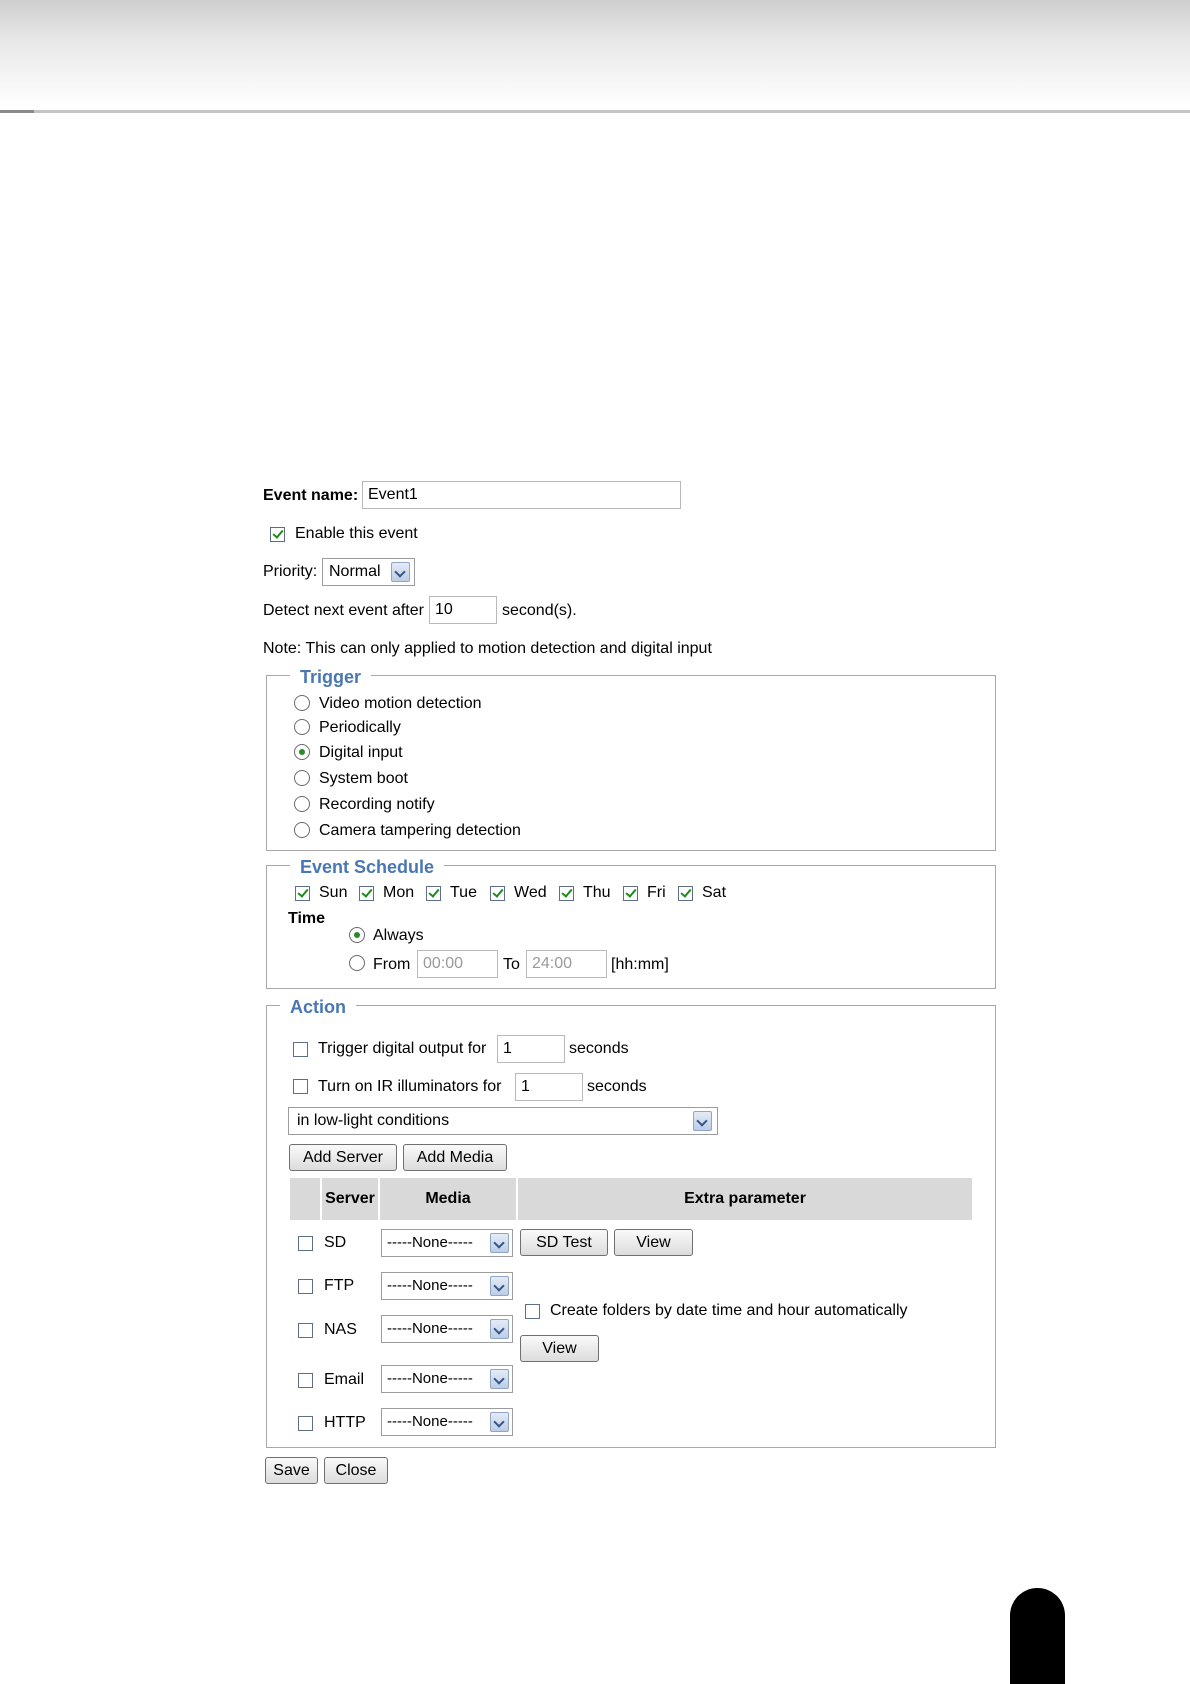 The image size is (1190, 1684). Describe the element at coordinates (344, 1379) in the screenshot. I see `server-label-email: Email` at that location.